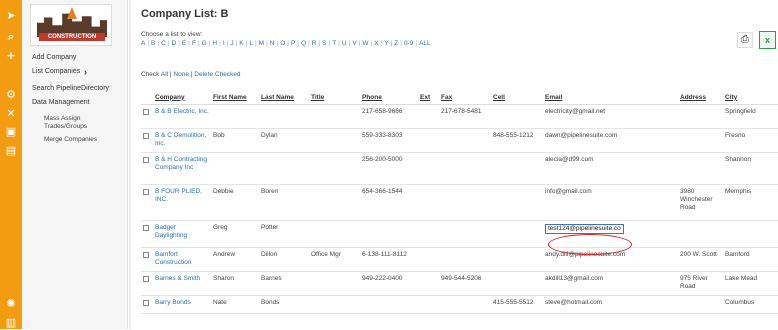 The height and width of the screenshot is (330, 778). Describe the element at coordinates (182, 304) in the screenshot. I see `cell-company: Barry Bonds` at that location.